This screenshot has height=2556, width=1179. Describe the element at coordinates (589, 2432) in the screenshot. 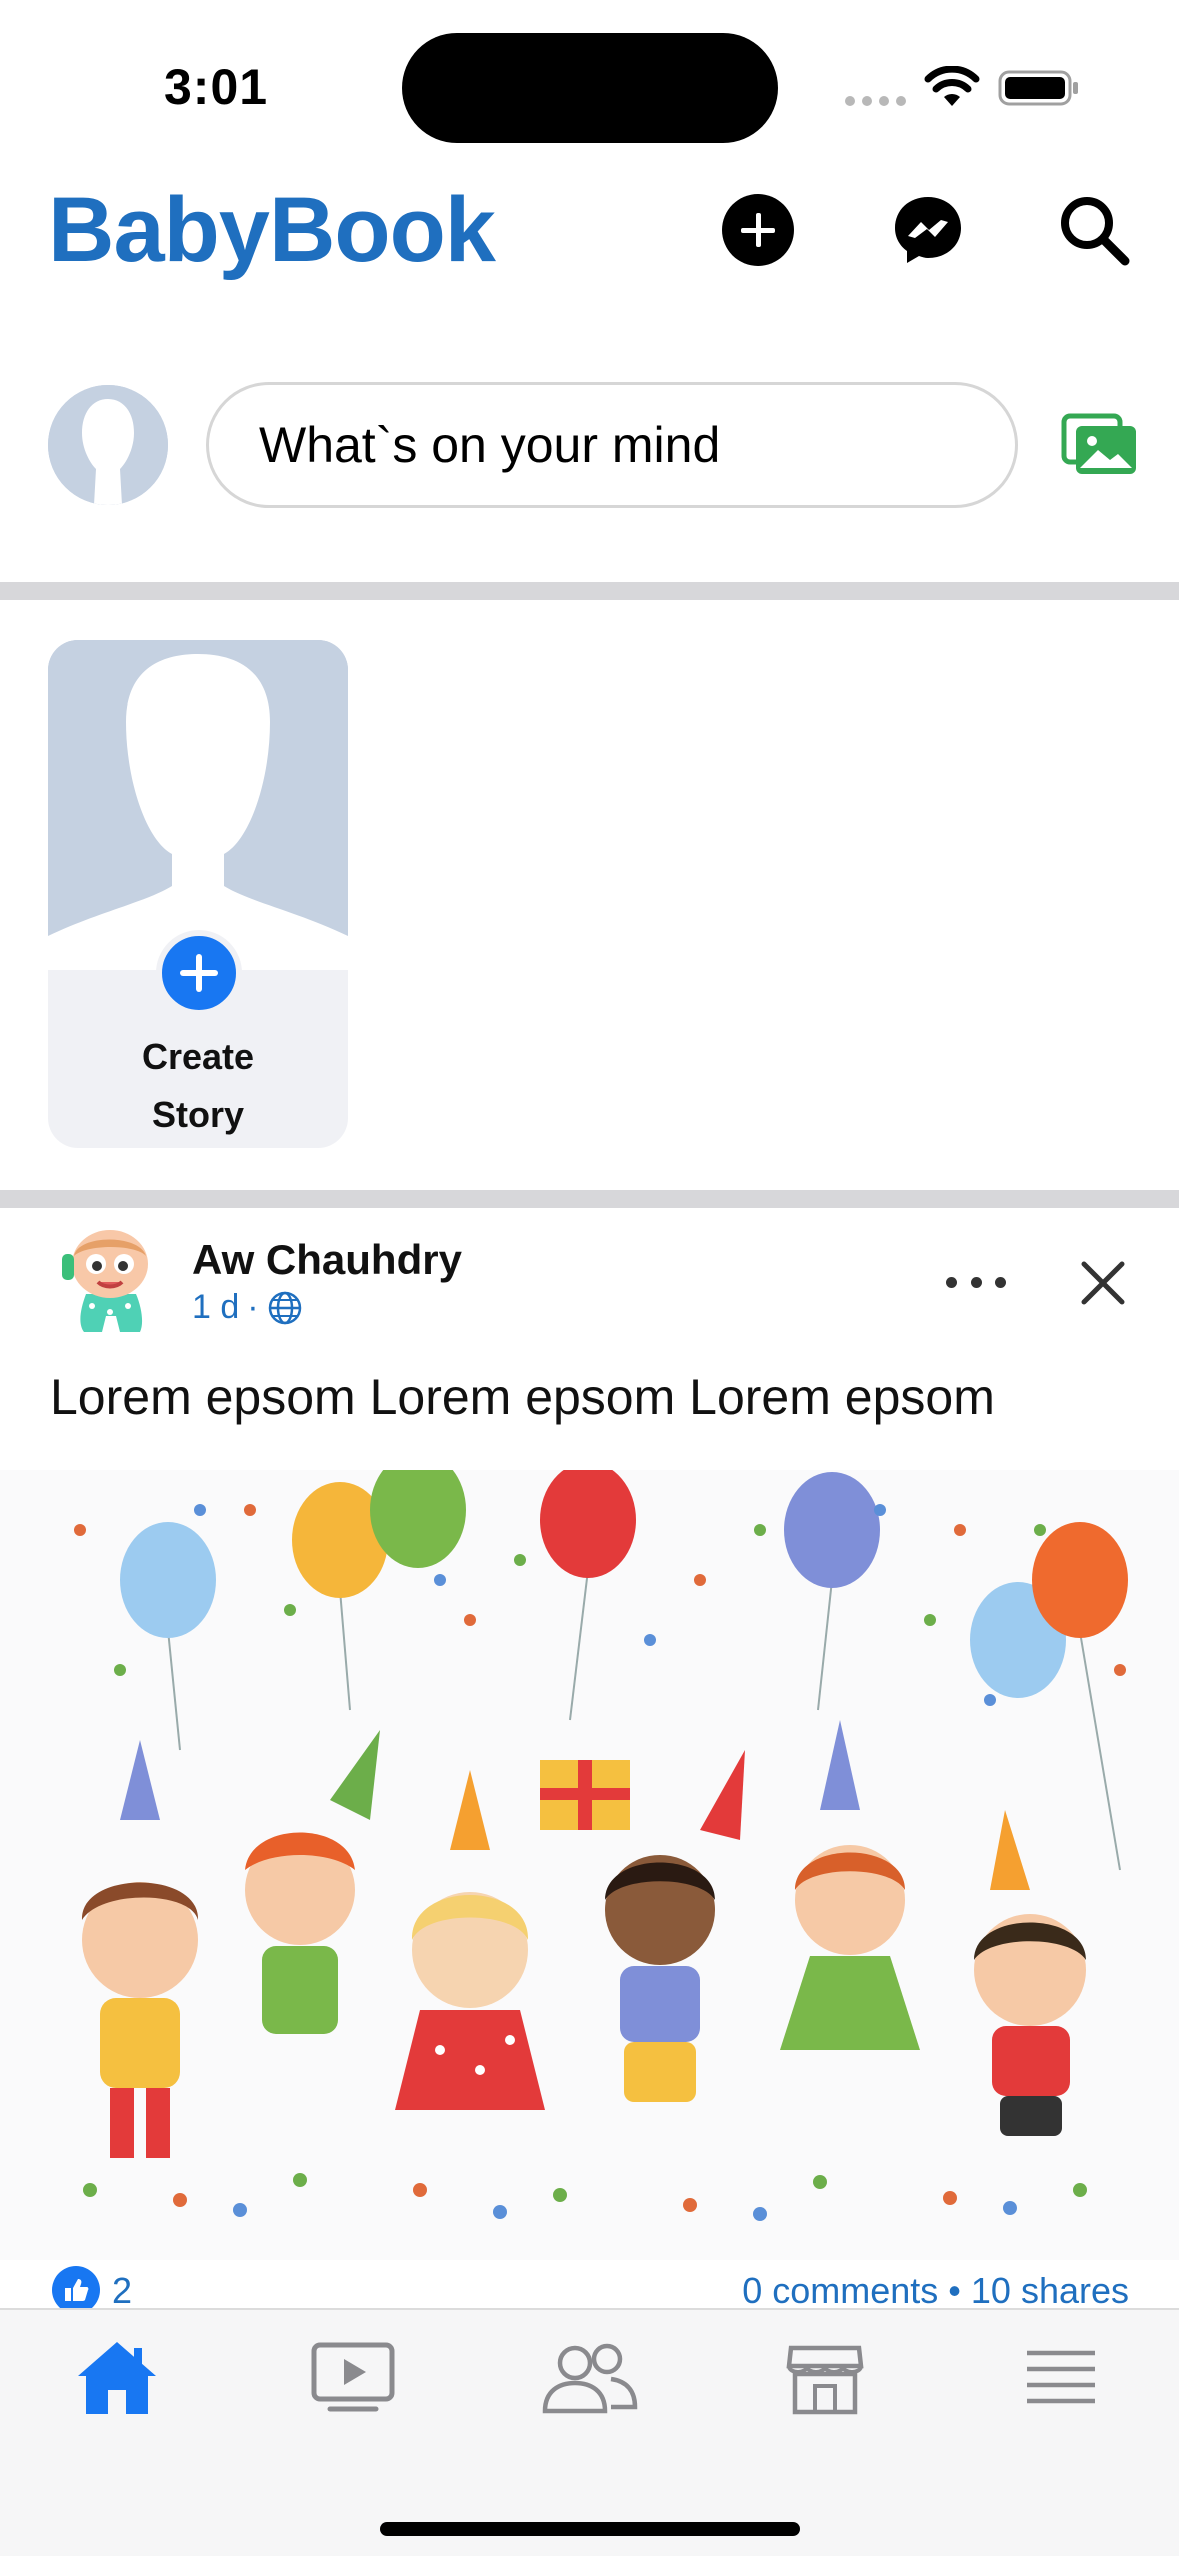

I see `bottom-tab-bar` at that location.